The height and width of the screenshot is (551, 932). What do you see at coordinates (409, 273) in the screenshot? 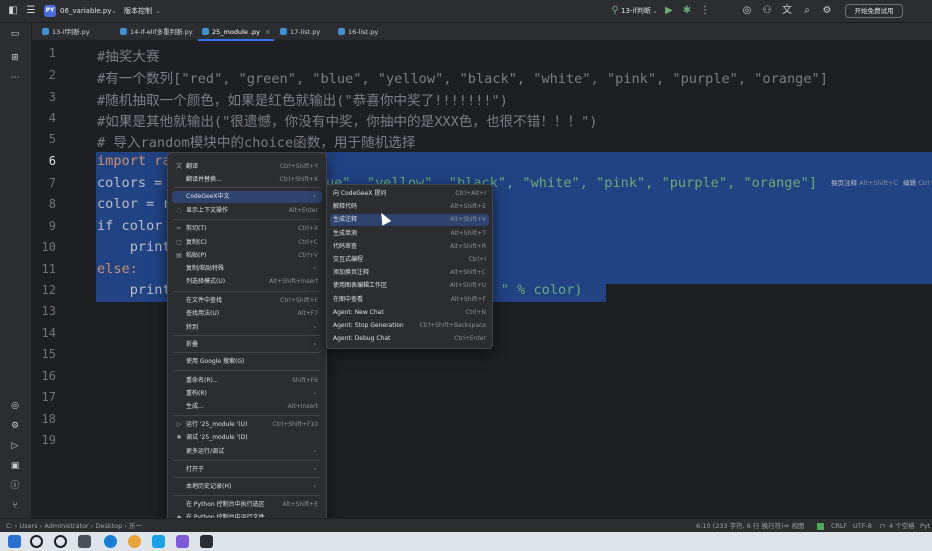
I see `submenu-item: 添加换页注释 Alt+Shift+C` at bounding box center [409, 273].